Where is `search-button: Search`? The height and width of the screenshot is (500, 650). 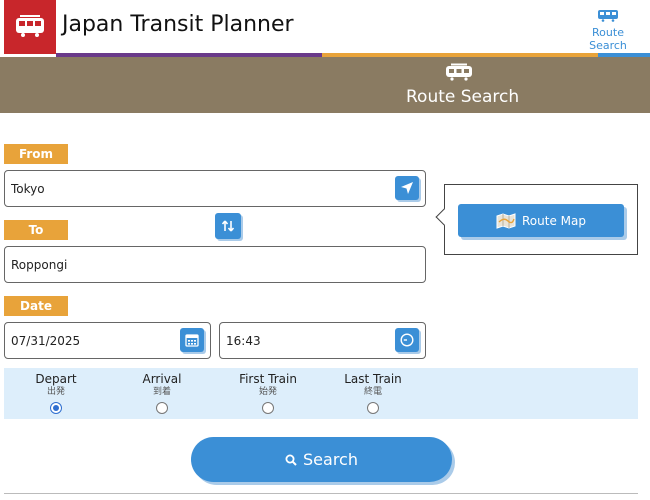
search-button: Search is located at coordinates (321, 459).